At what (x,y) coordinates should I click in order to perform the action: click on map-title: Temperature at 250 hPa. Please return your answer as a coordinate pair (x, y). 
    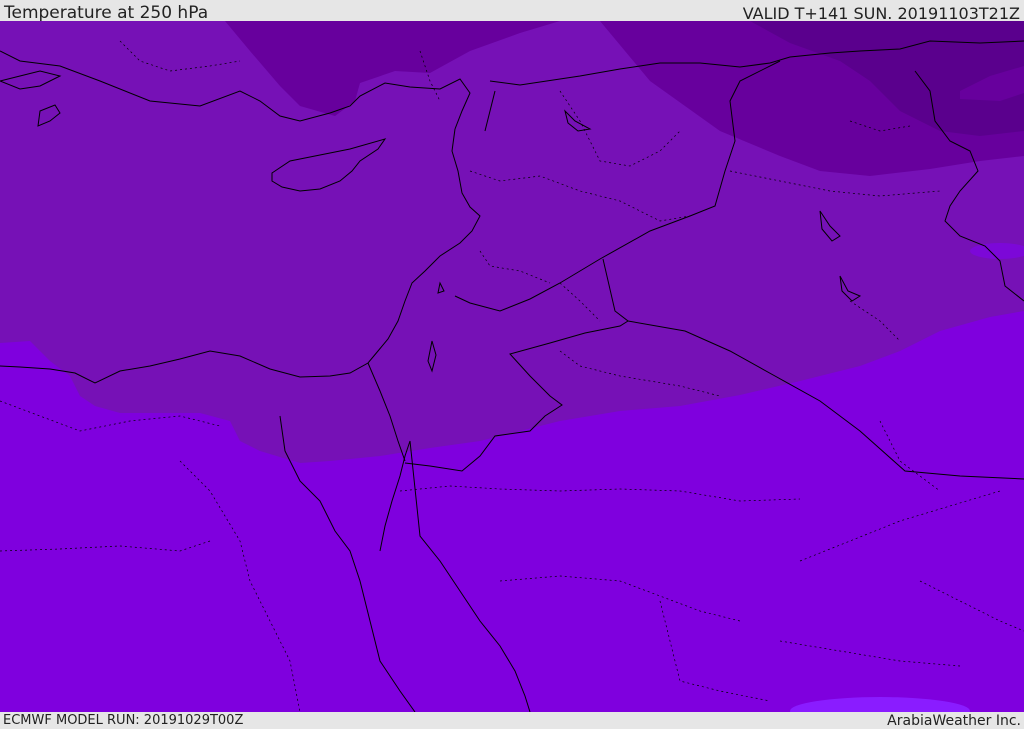
    Looking at the image, I should click on (106, 13).